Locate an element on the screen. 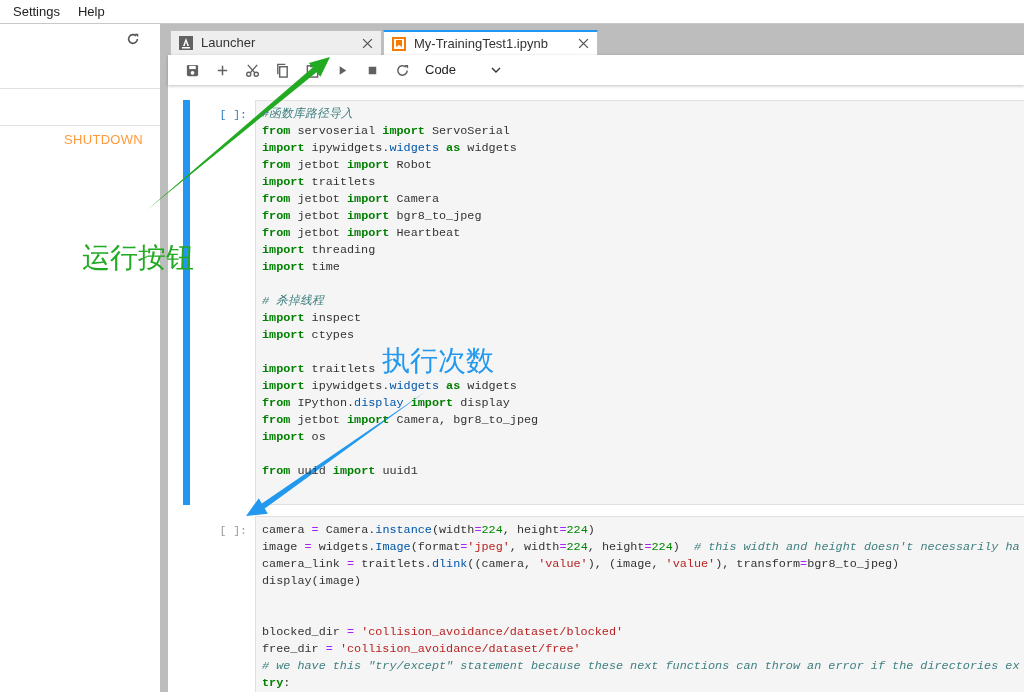 This screenshot has height=692, width=1024. code-line: try: is located at coordinates (276, 683).